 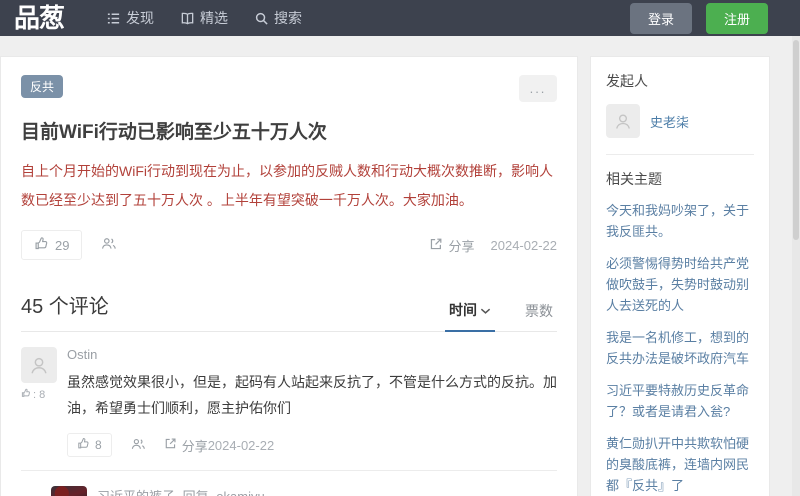 What do you see at coordinates (312, 445) in the screenshot?
I see `comment-actions: 8 分享 2024-02-22` at bounding box center [312, 445].